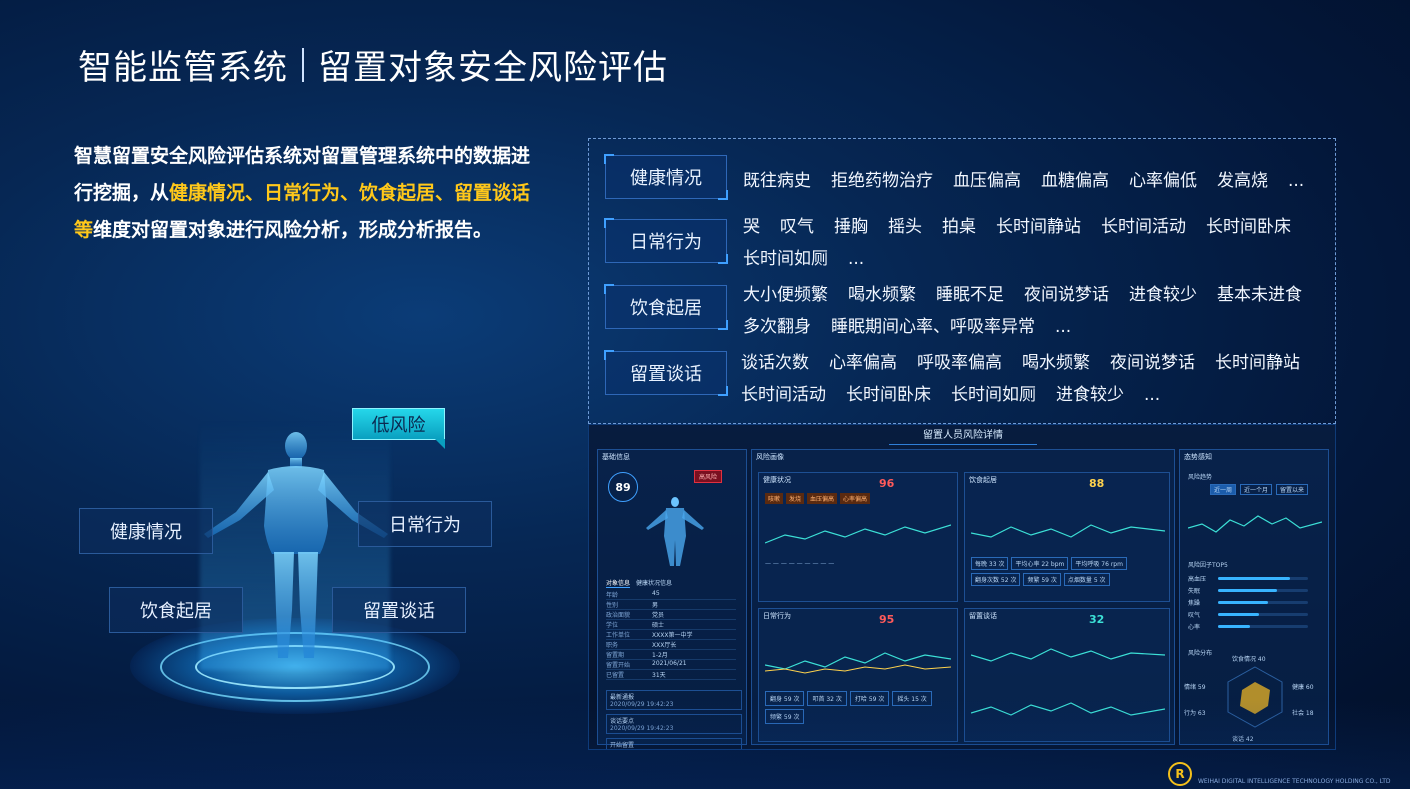 The height and width of the screenshot is (789, 1410). What do you see at coordinates (1068, 531) in the screenshot?
I see `diet-line-chart` at bounding box center [1068, 531].